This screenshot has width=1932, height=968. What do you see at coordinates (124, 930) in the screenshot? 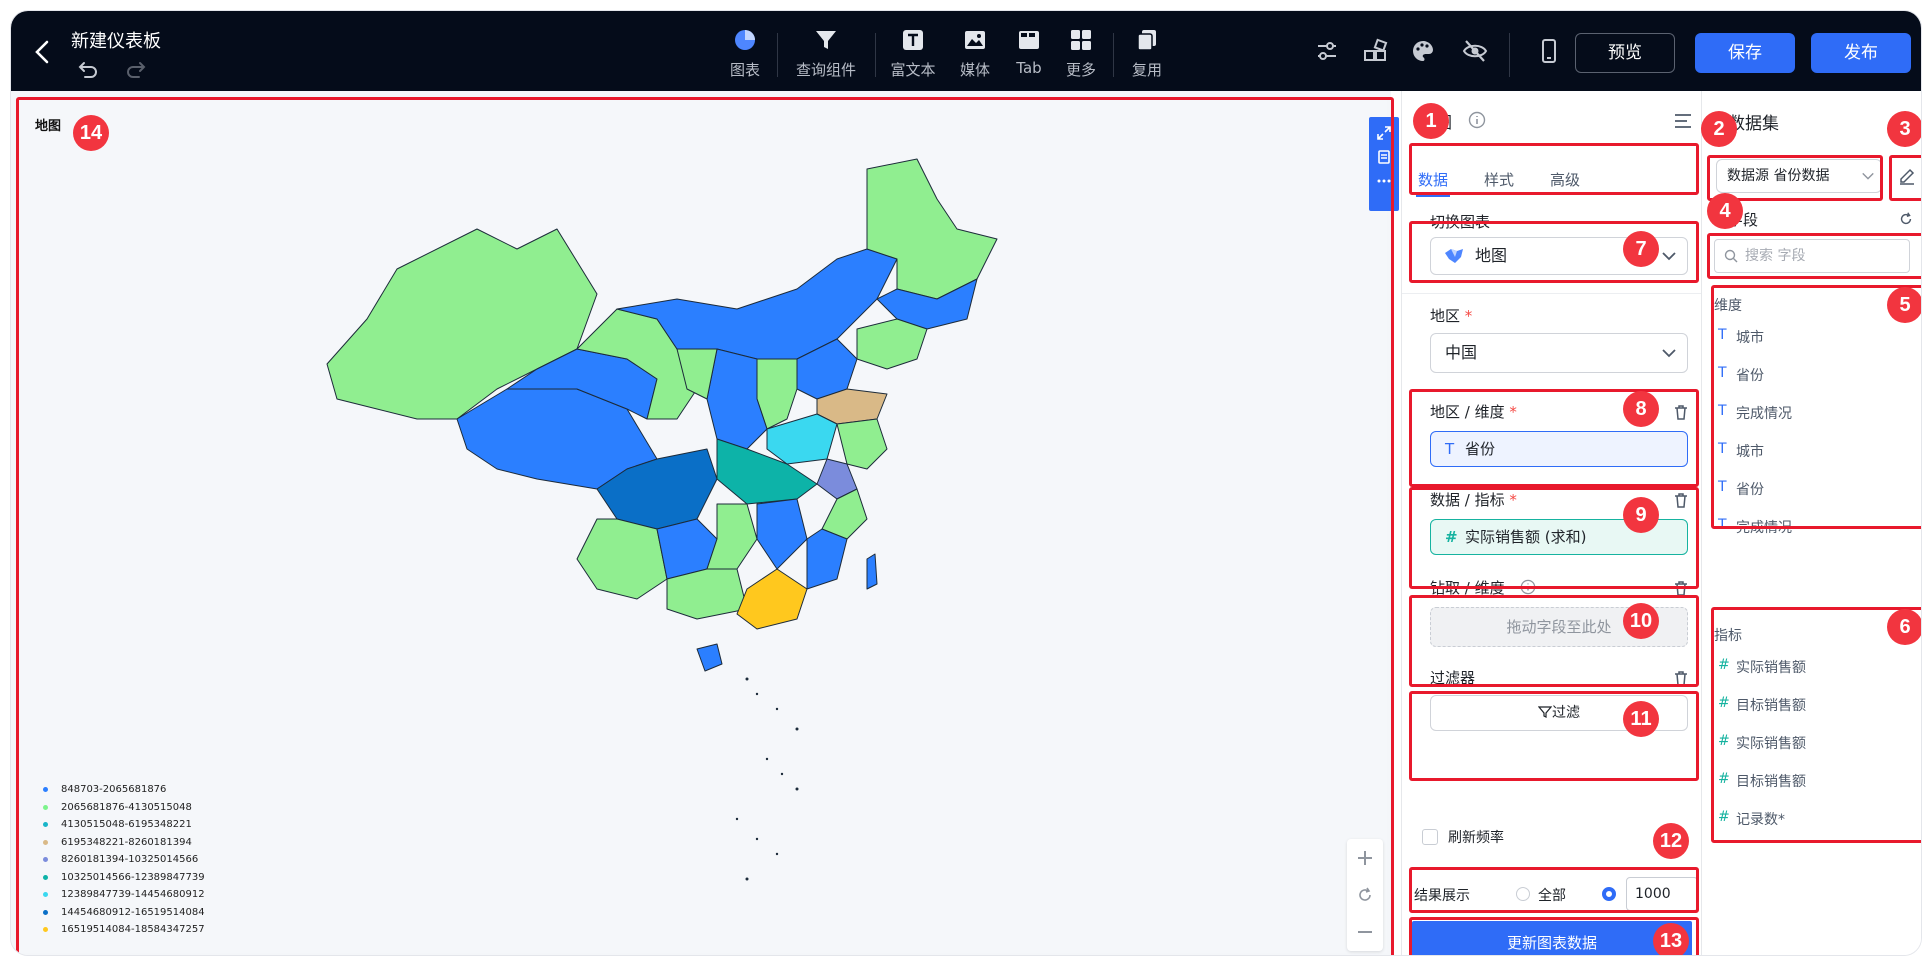
I see `legend-item: 16519514084-18584347257` at bounding box center [124, 930].